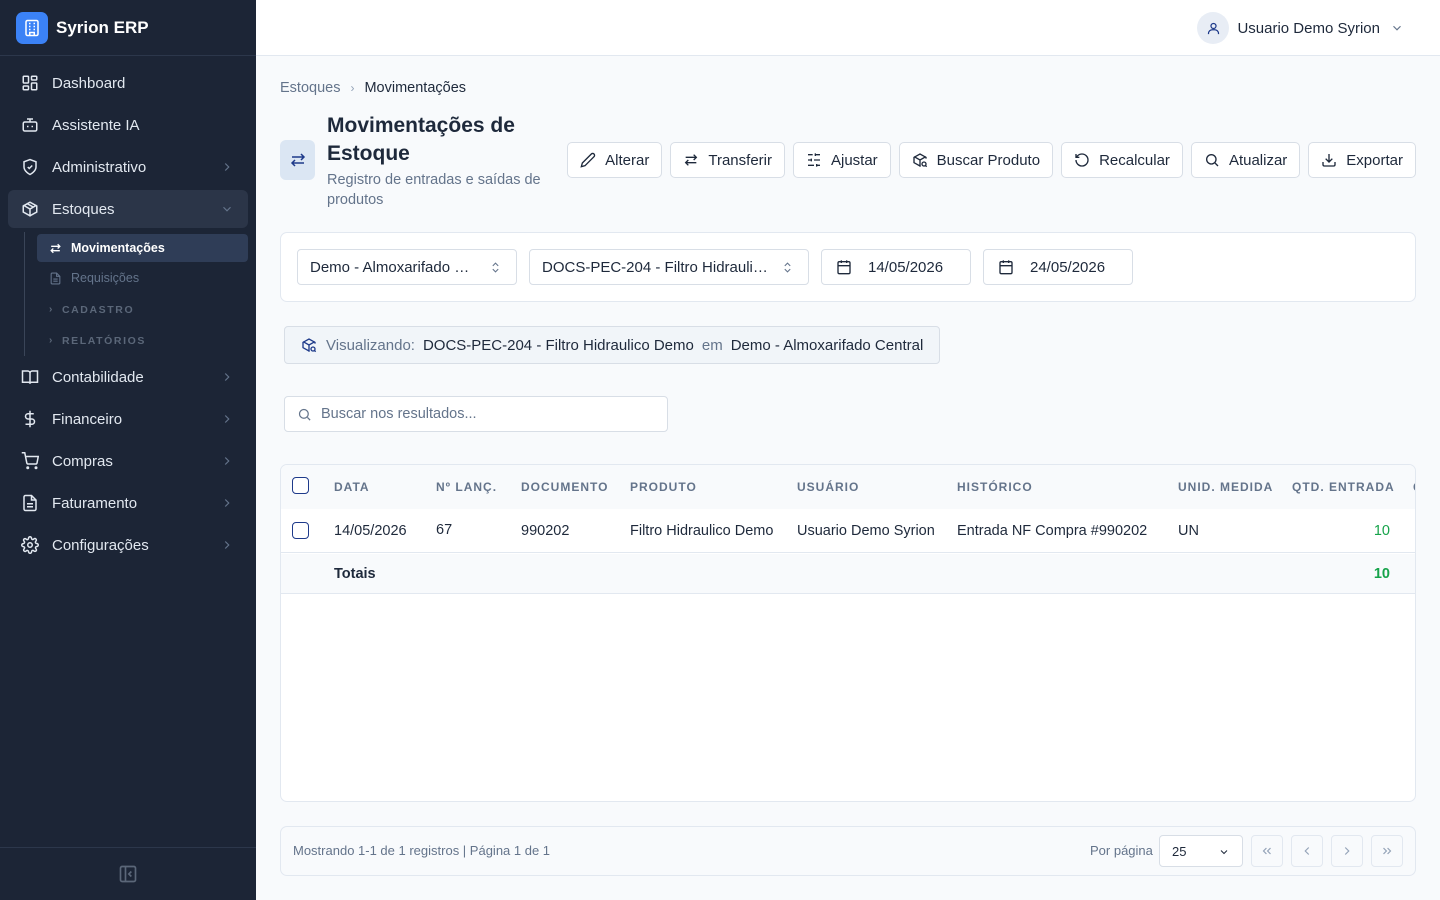 The height and width of the screenshot is (900, 1440). I want to click on data-inicio-picker: 14/05/2026, so click(896, 267).